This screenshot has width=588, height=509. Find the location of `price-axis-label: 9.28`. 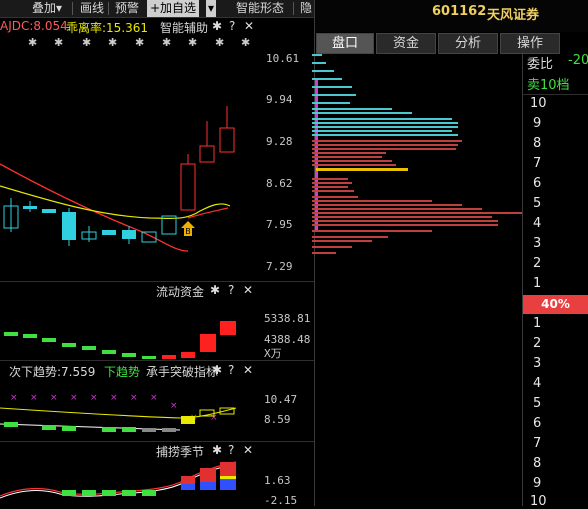

price-axis-label: 9.28 is located at coordinates (279, 141).